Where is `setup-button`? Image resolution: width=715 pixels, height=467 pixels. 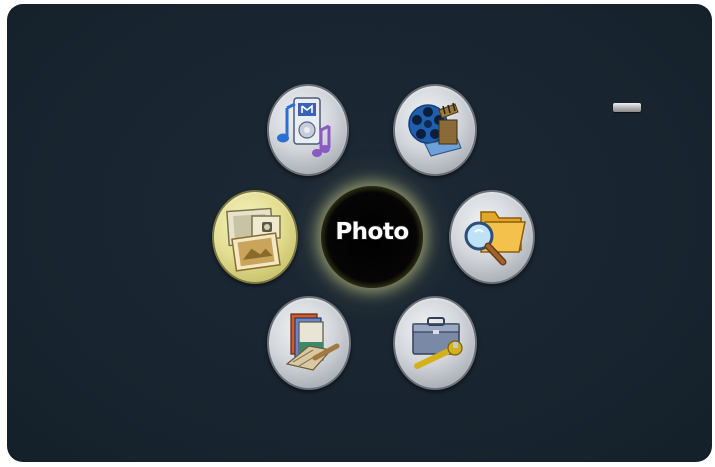 setup-button is located at coordinates (435, 343).